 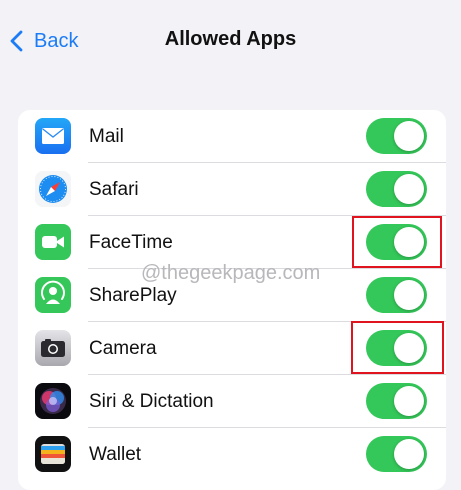 What do you see at coordinates (53, 189) in the screenshot?
I see `safari-icon` at bounding box center [53, 189].